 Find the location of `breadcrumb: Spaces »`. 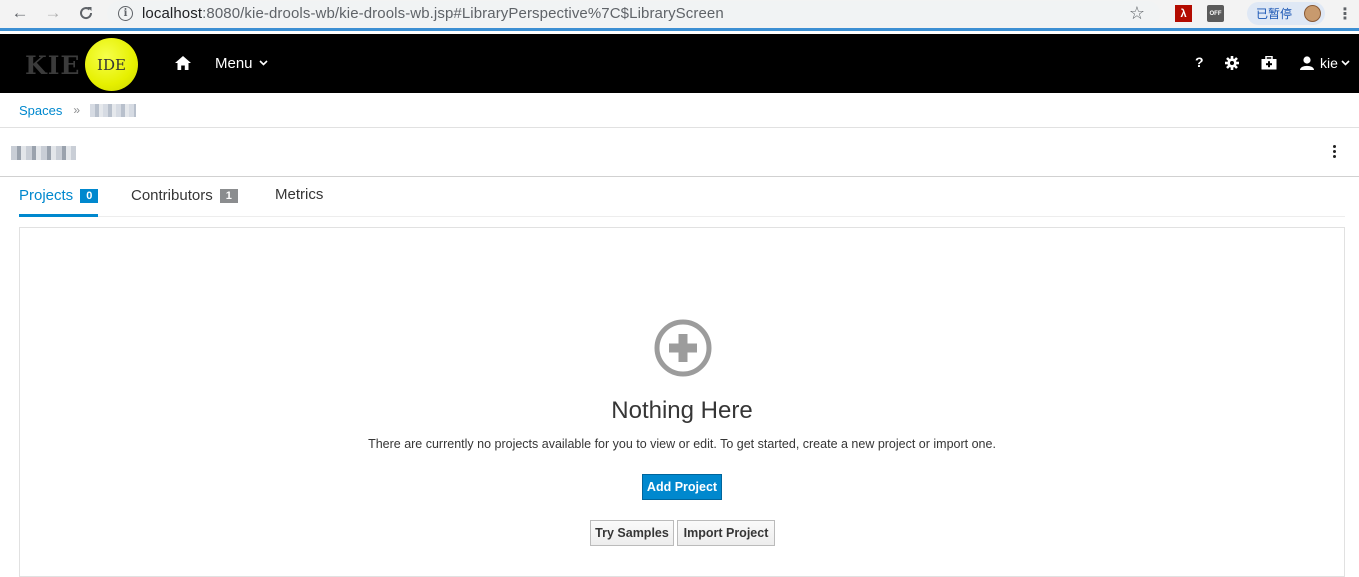

breadcrumb: Spaces » is located at coordinates (679, 110).